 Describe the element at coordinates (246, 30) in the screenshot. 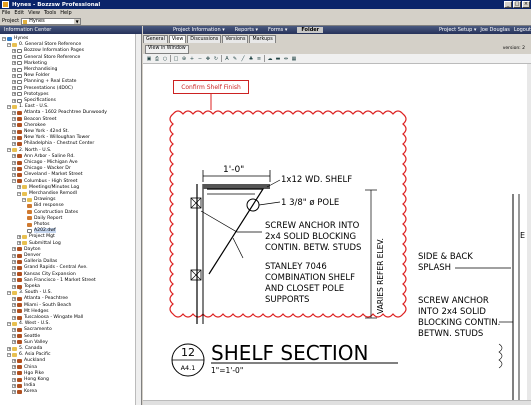

I see `nav-reports: Reports ▾` at that location.